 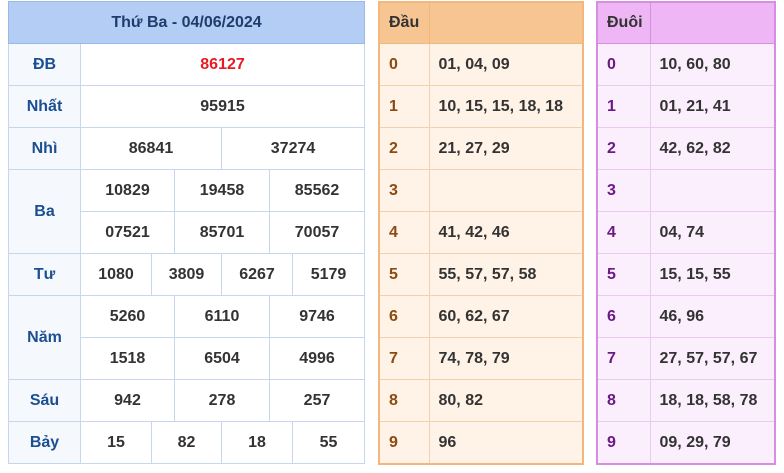 I want to click on head-row: 4 41, 42, 46, so click(x=481, y=232).